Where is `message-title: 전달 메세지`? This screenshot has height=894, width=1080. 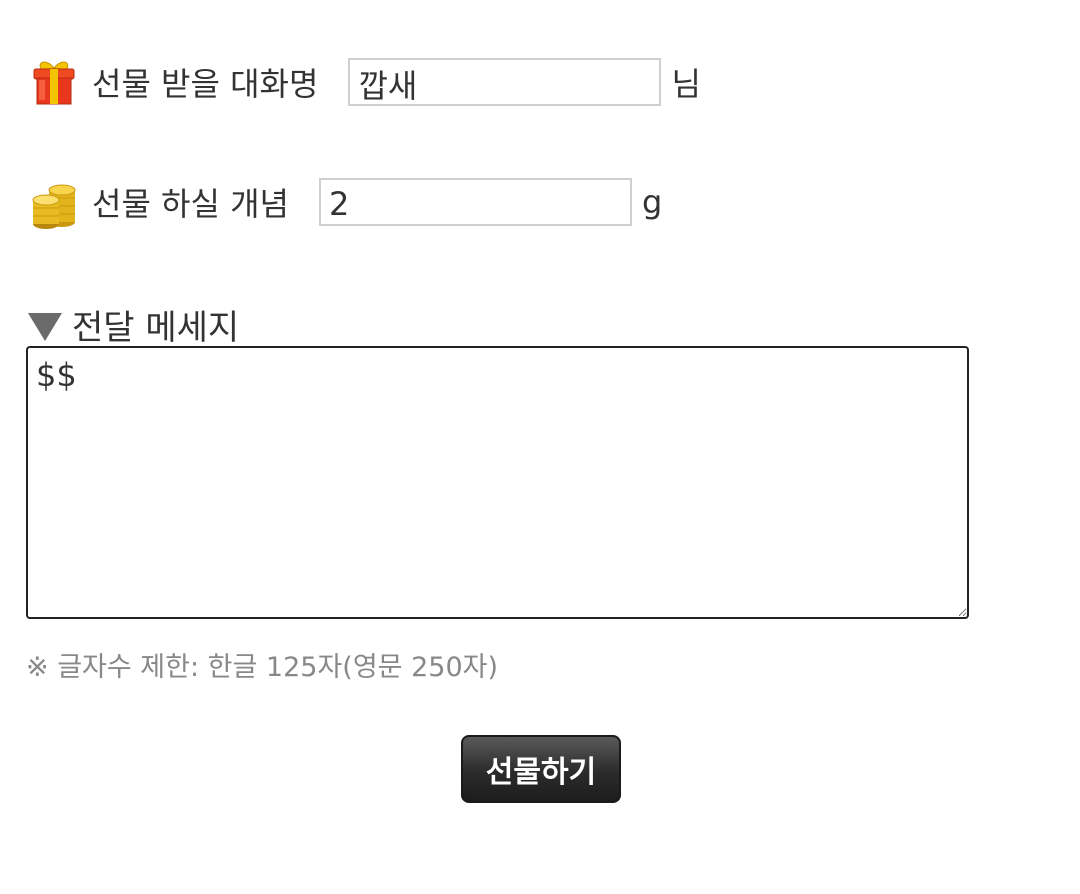 message-title: 전달 메세지 is located at coordinates (133, 324).